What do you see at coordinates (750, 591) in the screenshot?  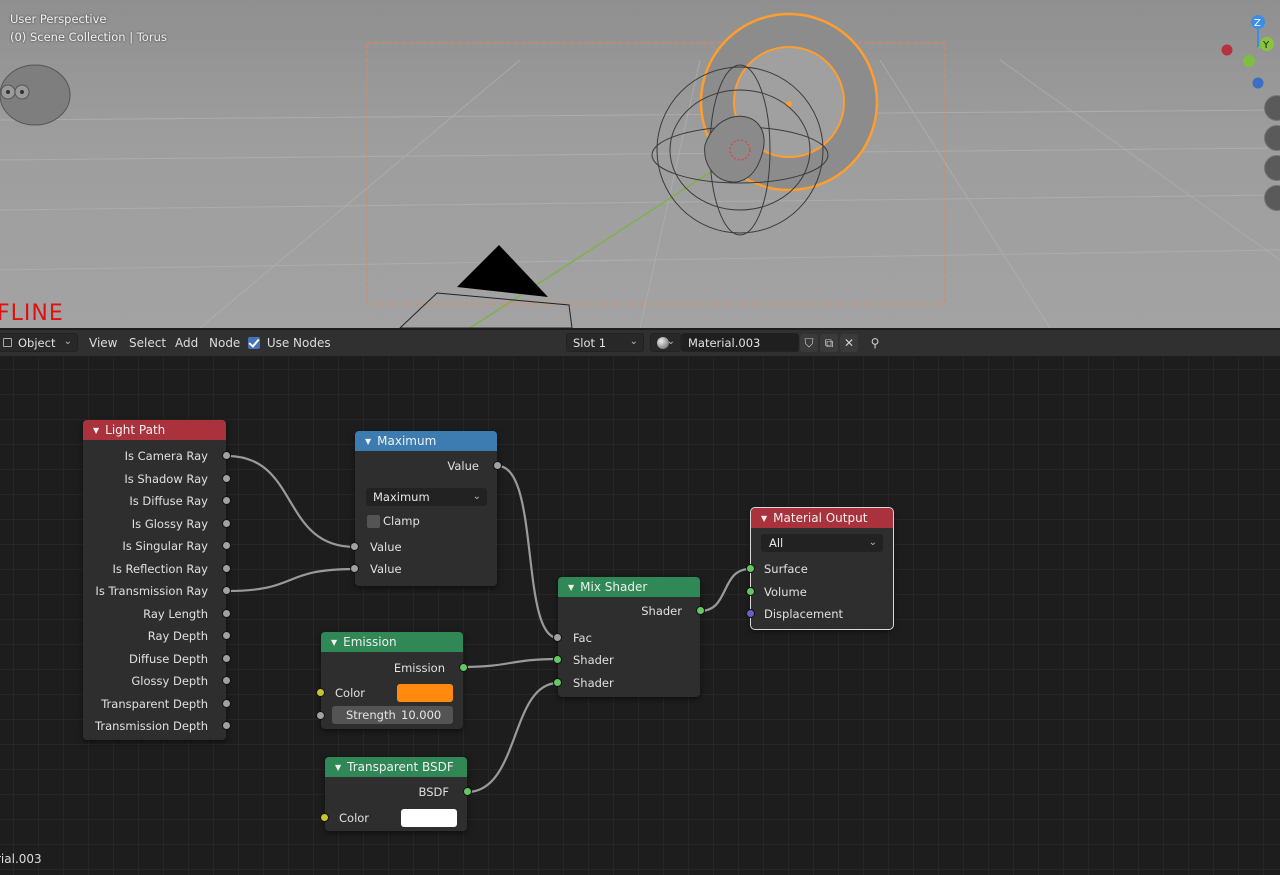 I see `output-volume-socket` at bounding box center [750, 591].